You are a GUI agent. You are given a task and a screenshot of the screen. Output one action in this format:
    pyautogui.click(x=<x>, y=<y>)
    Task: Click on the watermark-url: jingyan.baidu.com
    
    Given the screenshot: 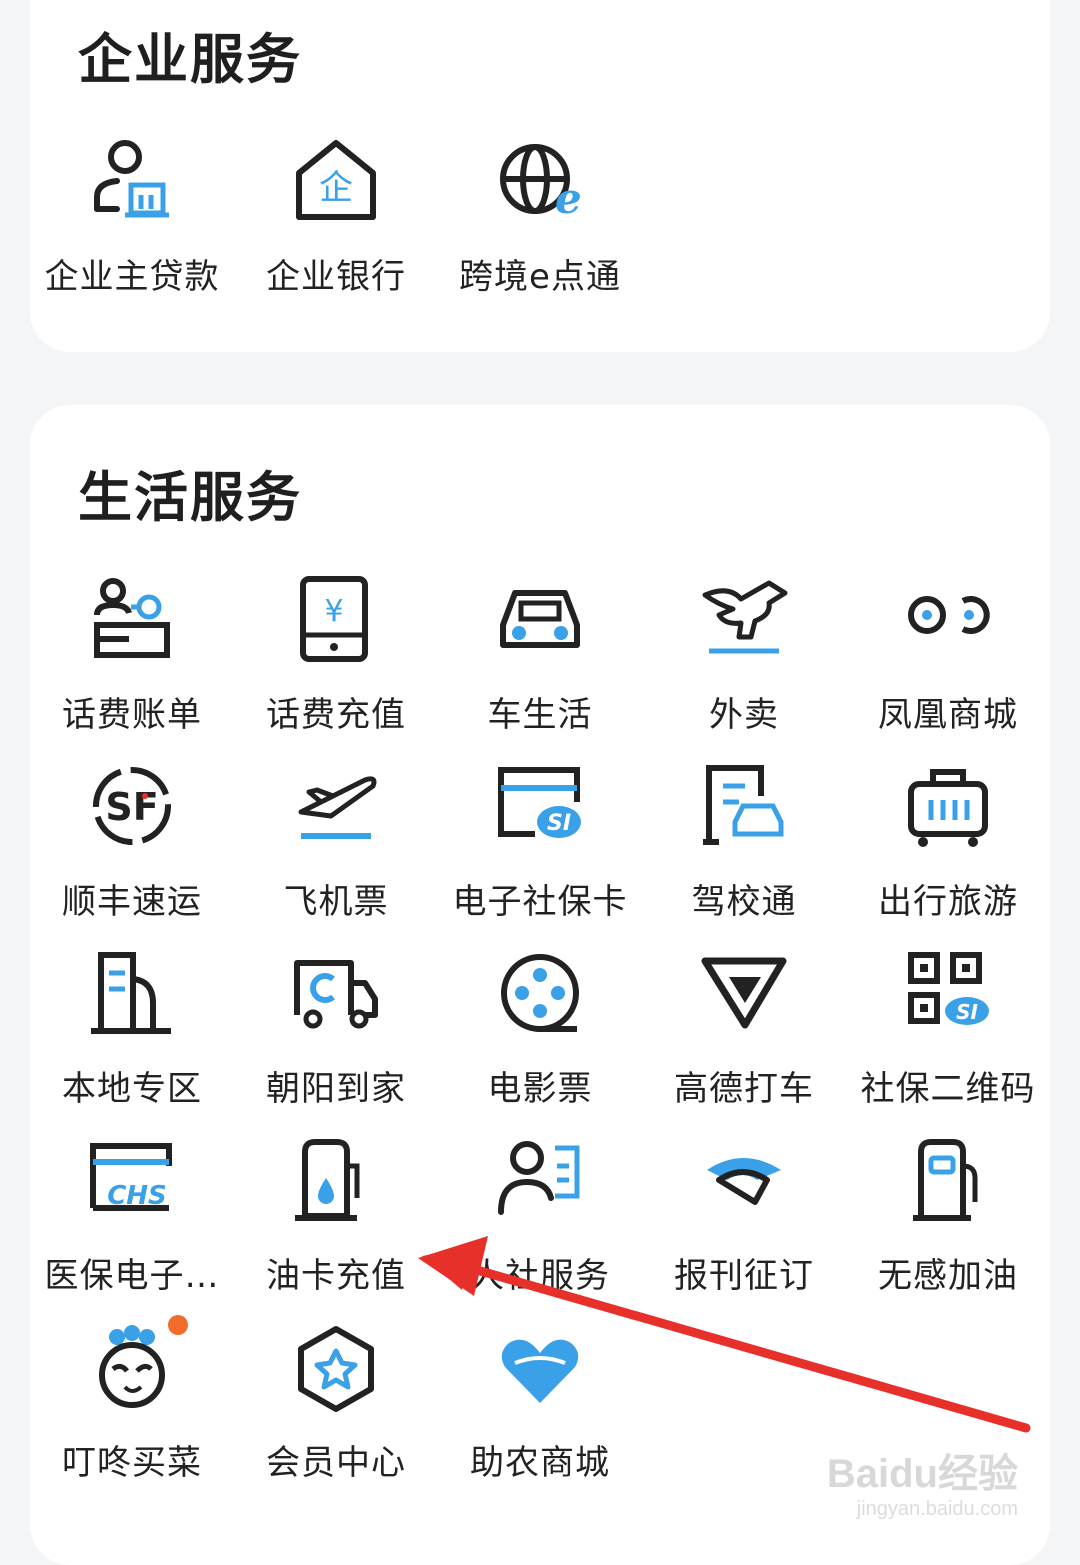 What is the action you would take?
    pyautogui.click(x=937, y=1509)
    